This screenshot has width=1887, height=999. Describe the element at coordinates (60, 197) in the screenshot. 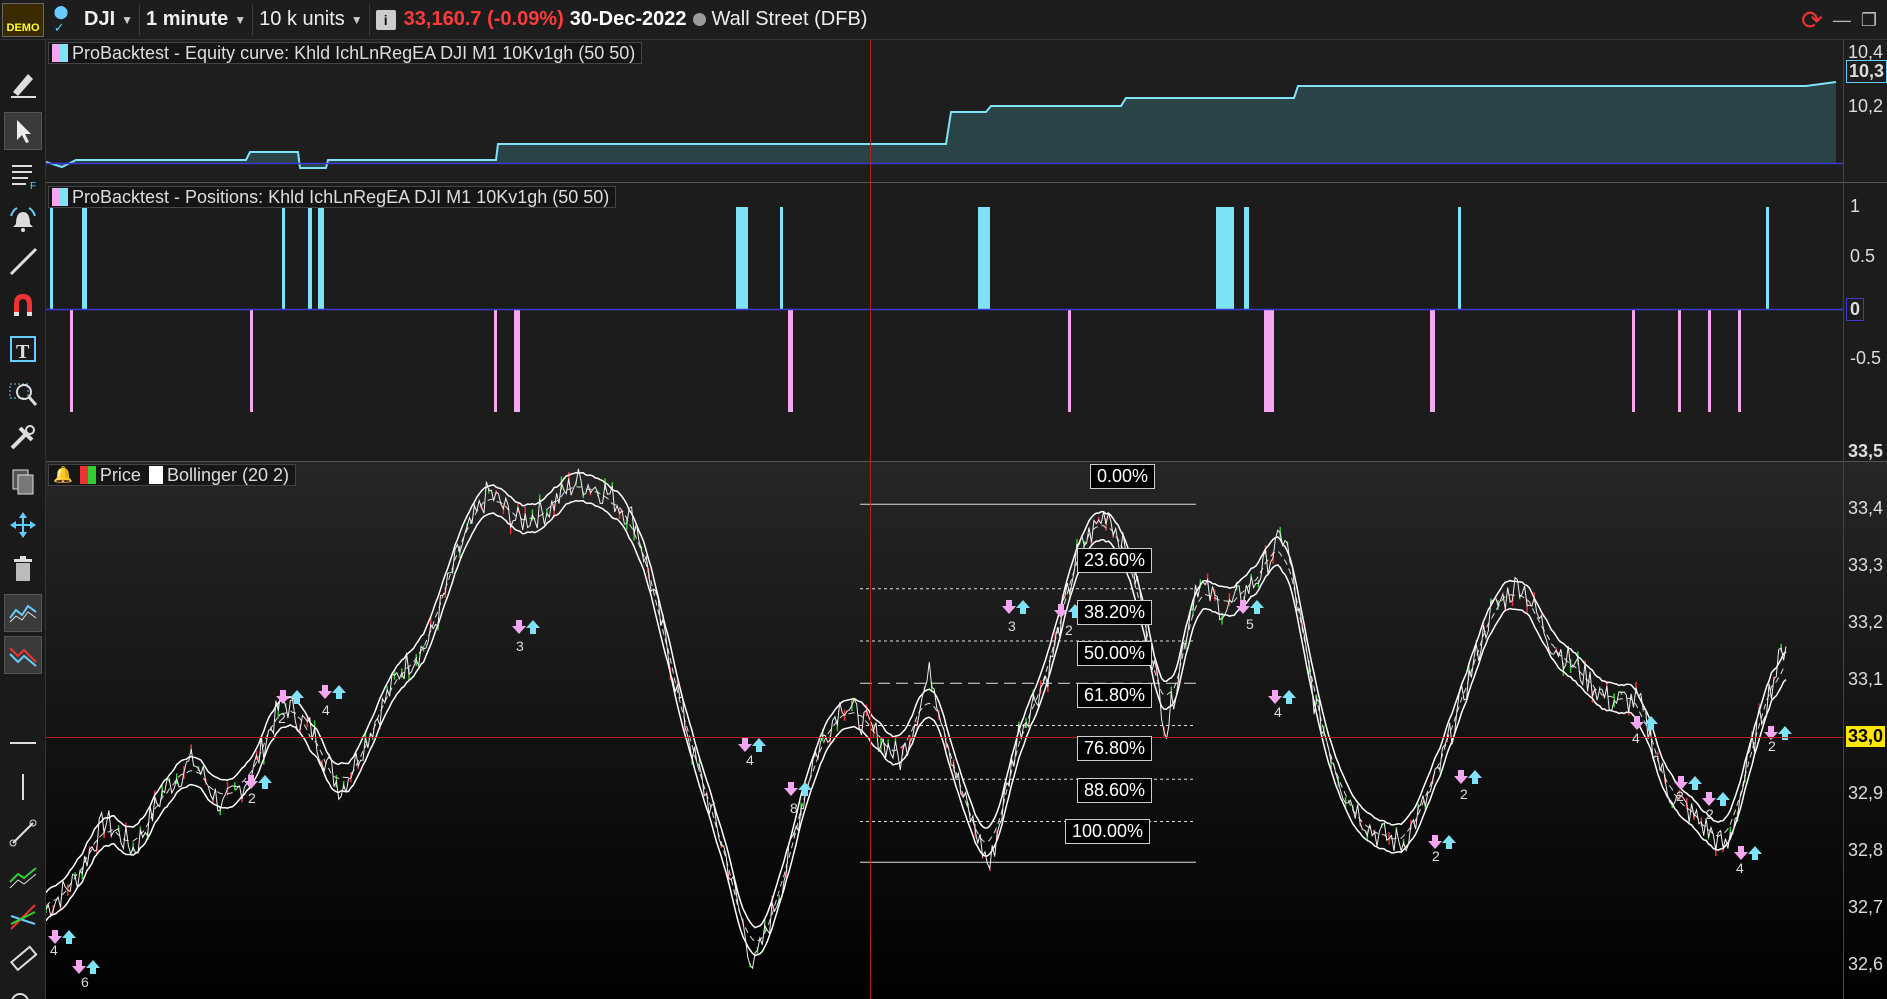

I see `positions-legend-swatch` at that location.